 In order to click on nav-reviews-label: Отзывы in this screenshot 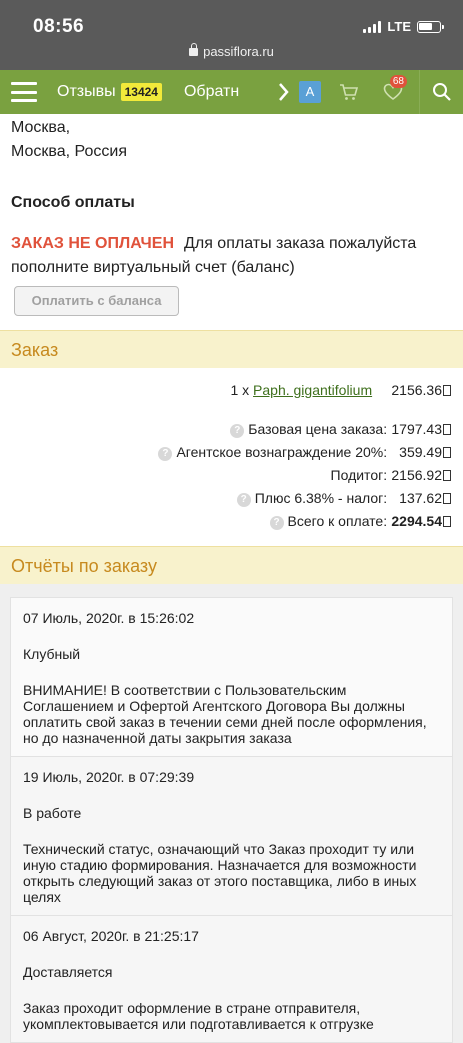, I will do `click(86, 91)`.